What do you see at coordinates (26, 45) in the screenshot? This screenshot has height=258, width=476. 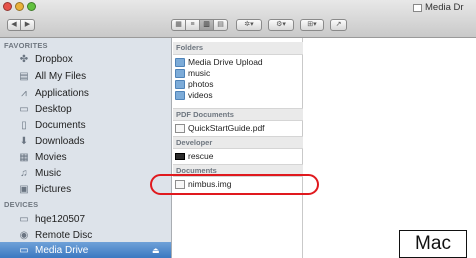 I see `favorites-heading: FAVORITES` at bounding box center [26, 45].